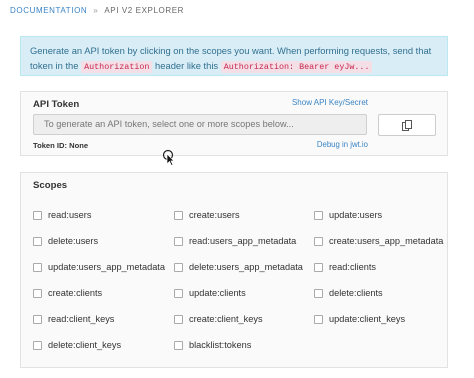 The height and width of the screenshot is (378, 474). Describe the element at coordinates (244, 215) in the screenshot. I see `scope-create-users: create:users` at that location.